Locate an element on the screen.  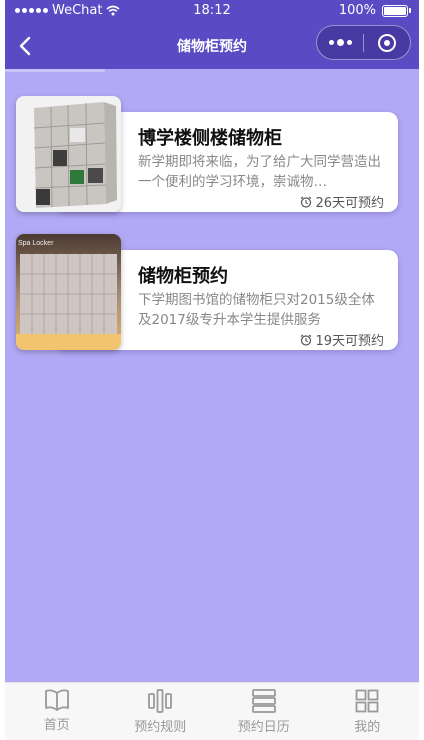
days-label: 19天可预约 is located at coordinates (349, 341).